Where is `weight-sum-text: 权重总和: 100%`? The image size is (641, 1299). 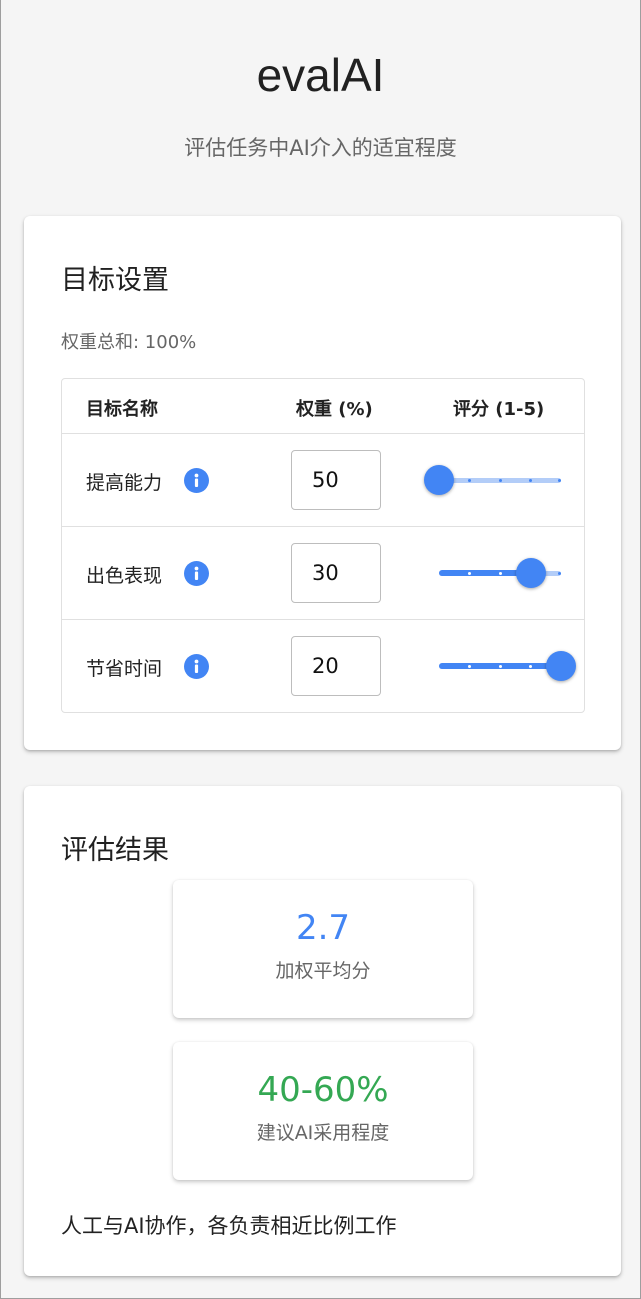 weight-sum-text: 权重总和: 100% is located at coordinates (129, 342).